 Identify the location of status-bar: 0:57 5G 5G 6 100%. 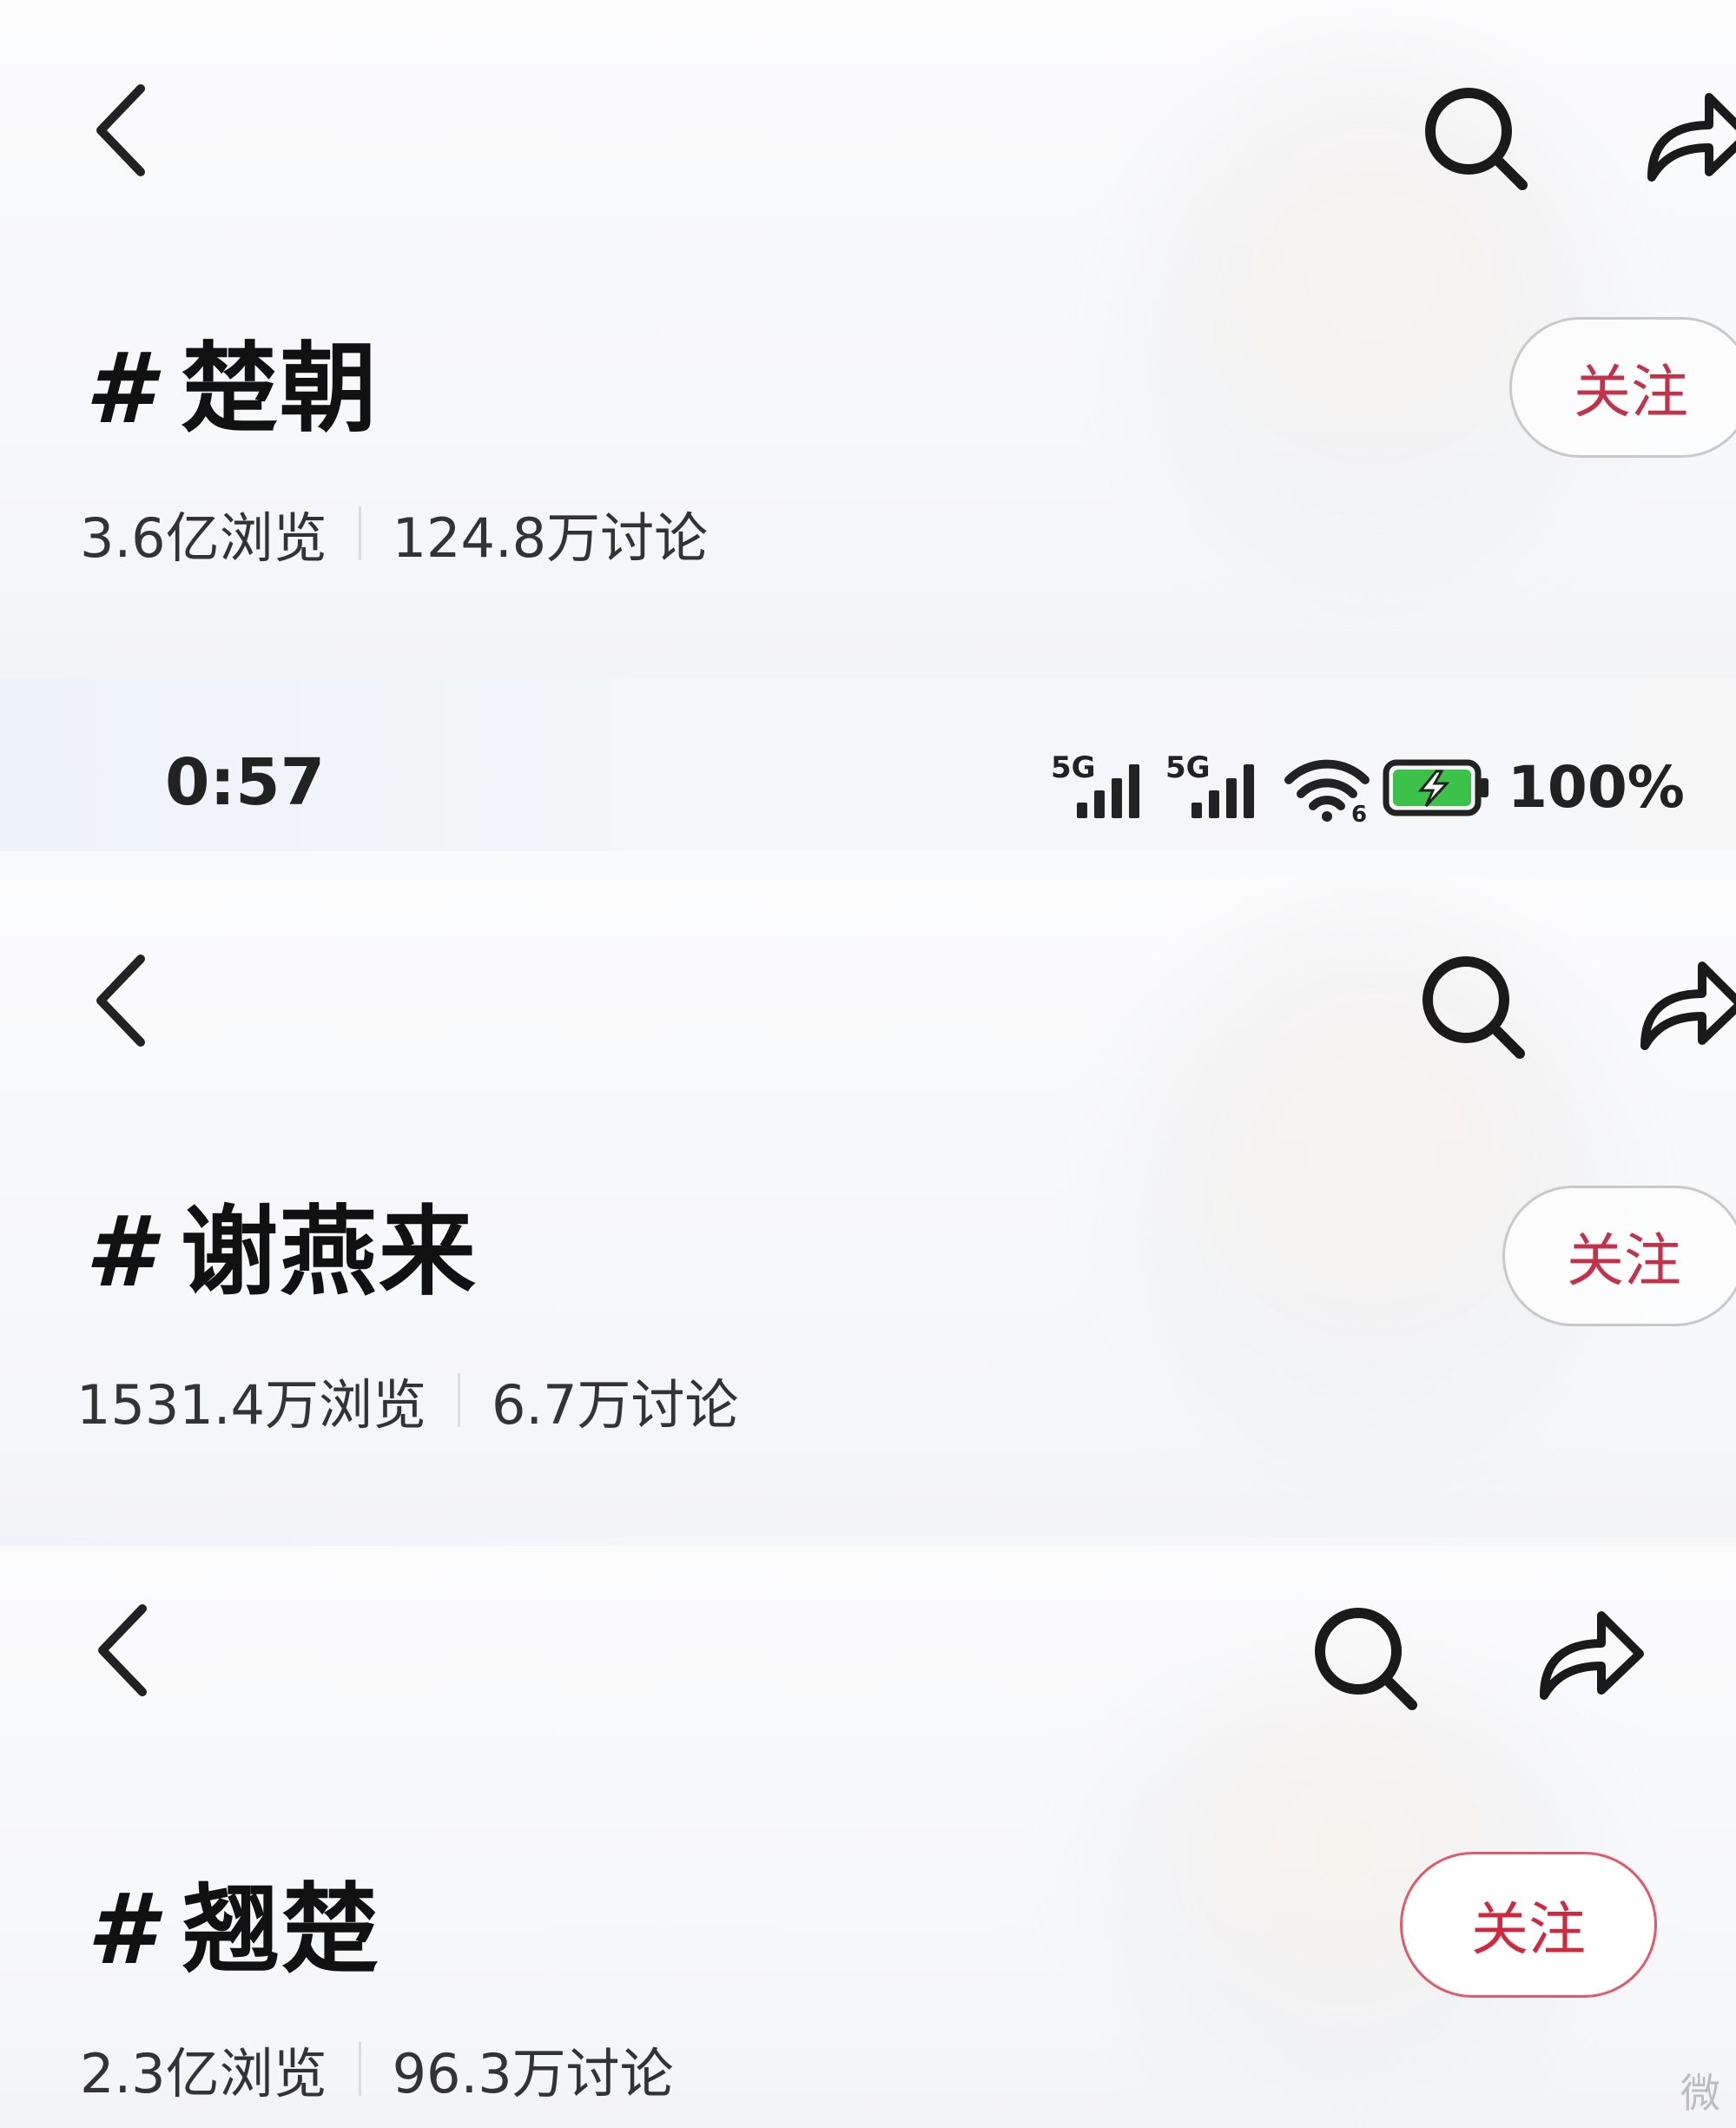
(868, 786).